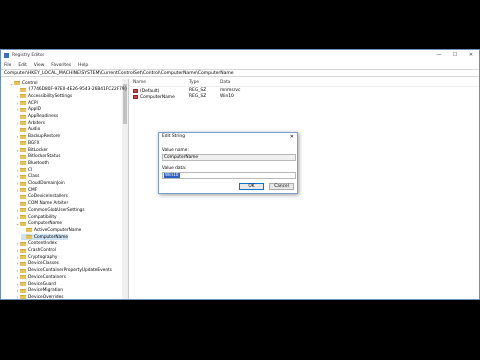 The width and height of the screenshot is (480, 360). Describe the element at coordinates (34, 110) in the screenshot. I see `tree-item-label: AppID` at that location.